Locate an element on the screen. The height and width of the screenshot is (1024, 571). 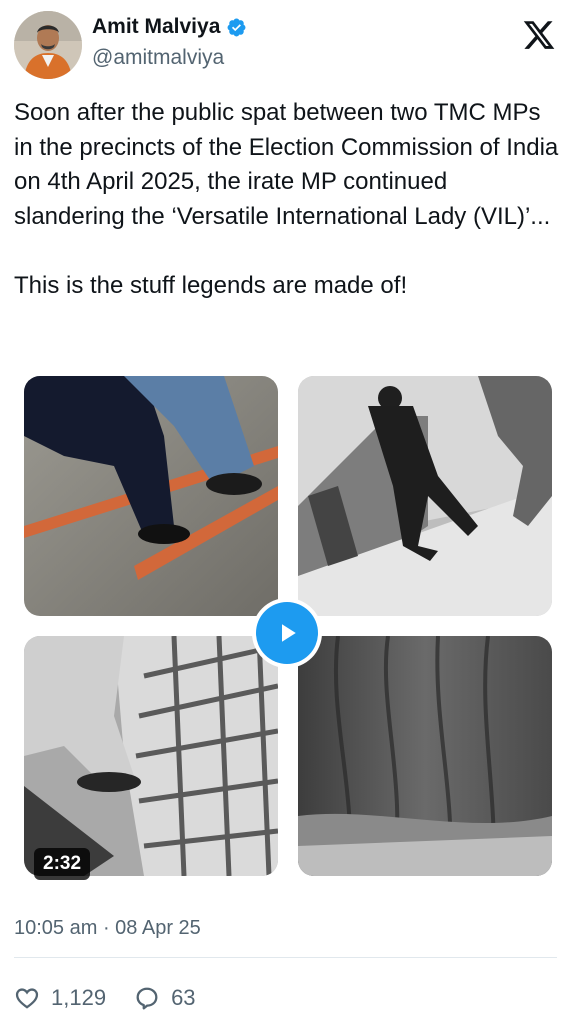
video-duration-badge: 2:32 is located at coordinates (62, 864).